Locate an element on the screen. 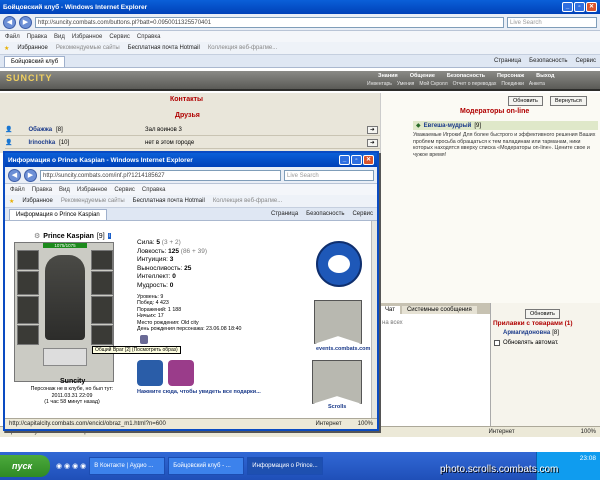 This screenshot has width=600, height=480. nav-knowledge: Знания is located at coordinates (388, 76).